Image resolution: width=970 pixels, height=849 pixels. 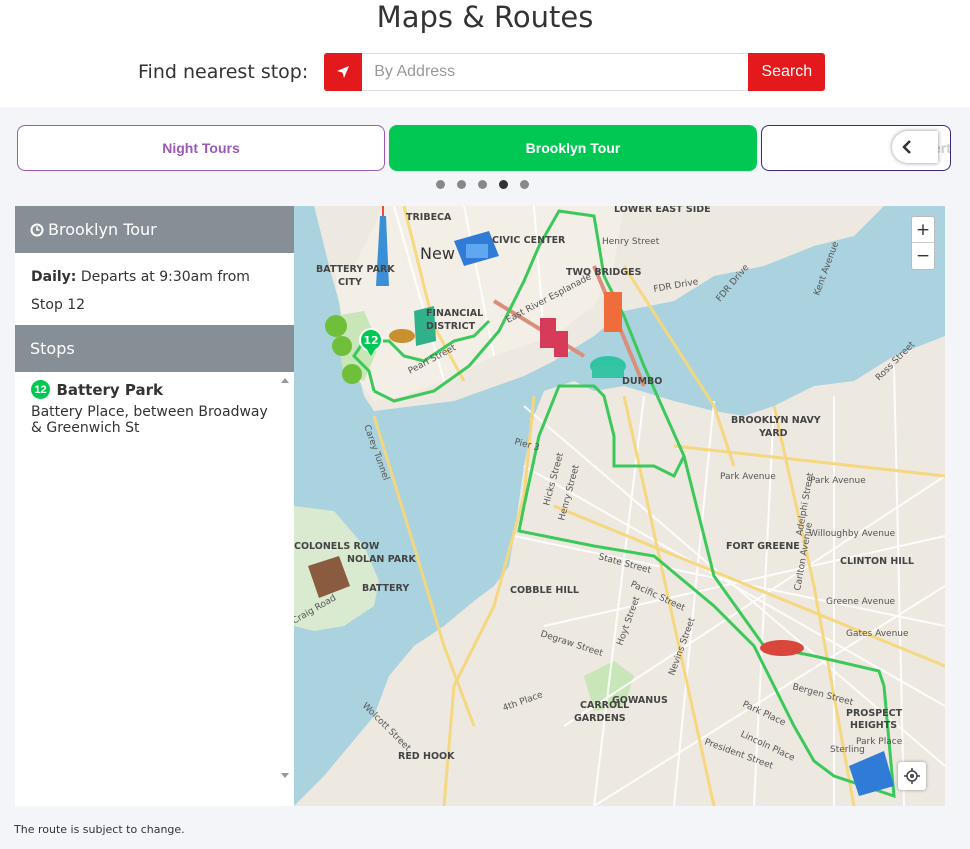 I want to click on svg-text: DUMBO, so click(x=642, y=381).